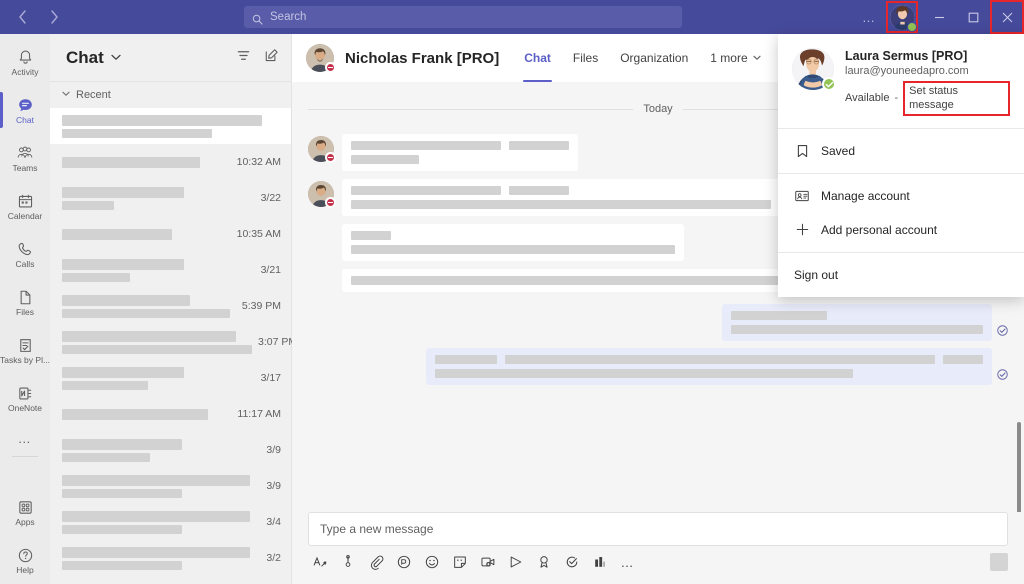 Image resolution: width=1024 pixels, height=584 pixels. Describe the element at coordinates (939, 17) in the screenshot. I see `minimize-button` at that location.